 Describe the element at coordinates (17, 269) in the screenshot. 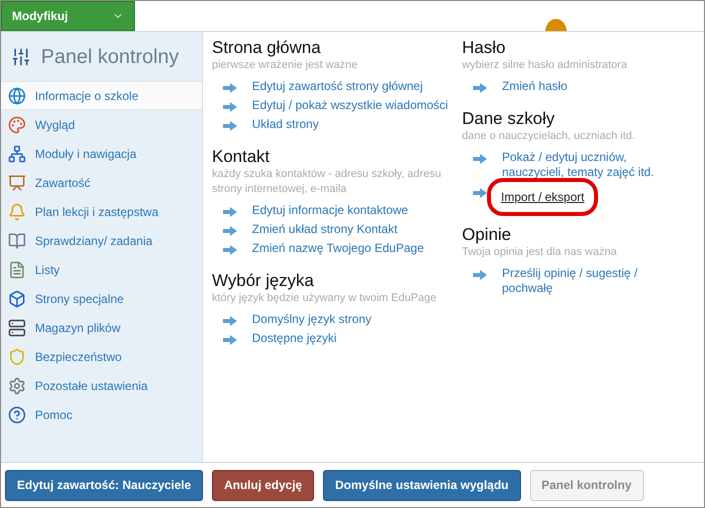

I see `document-icon` at that location.